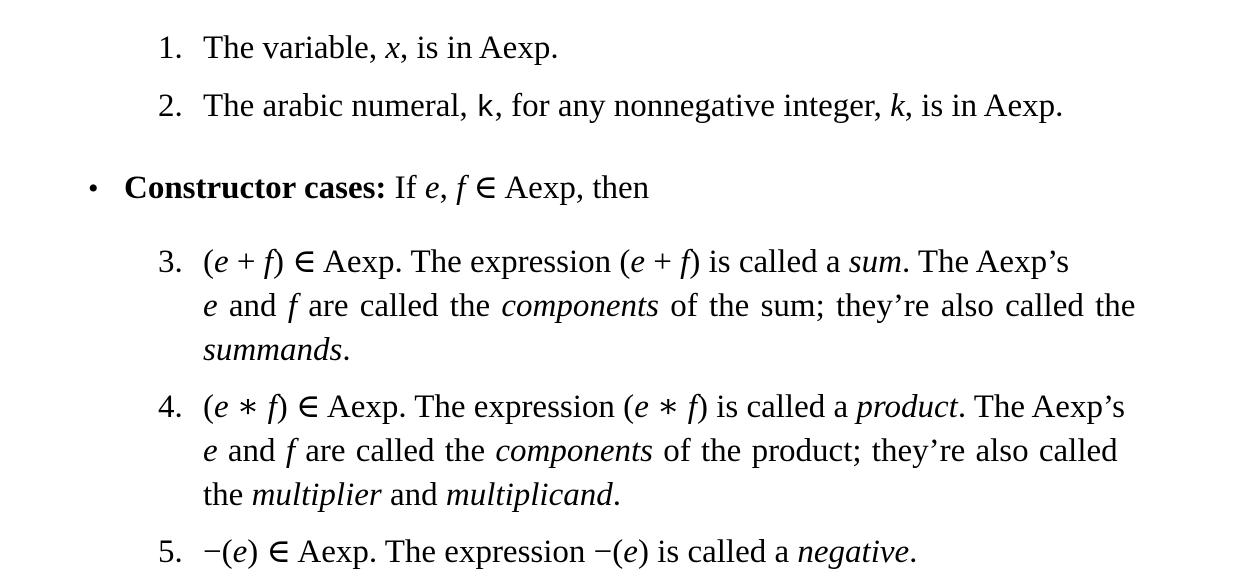 The width and height of the screenshot is (1254, 587). What do you see at coordinates (479, 48) in the screenshot?
I see `item-1-text-b: , is in Aexp.` at bounding box center [479, 48].